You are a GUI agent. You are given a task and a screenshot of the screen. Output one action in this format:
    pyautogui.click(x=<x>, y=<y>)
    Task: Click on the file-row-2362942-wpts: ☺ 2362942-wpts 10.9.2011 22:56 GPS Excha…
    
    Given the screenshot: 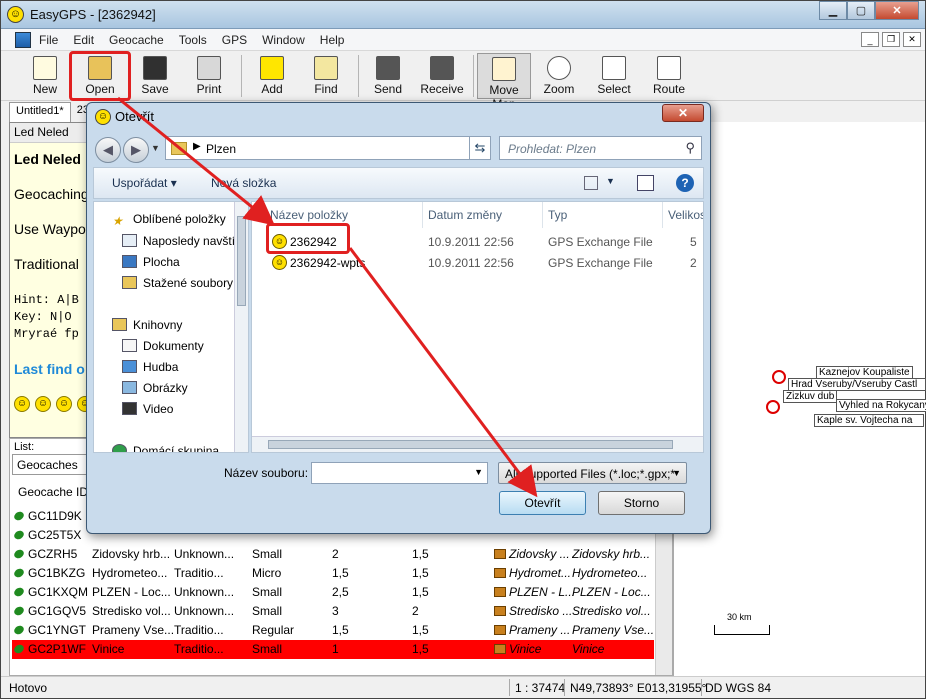 What is the action you would take?
    pyautogui.click(x=477, y=263)
    